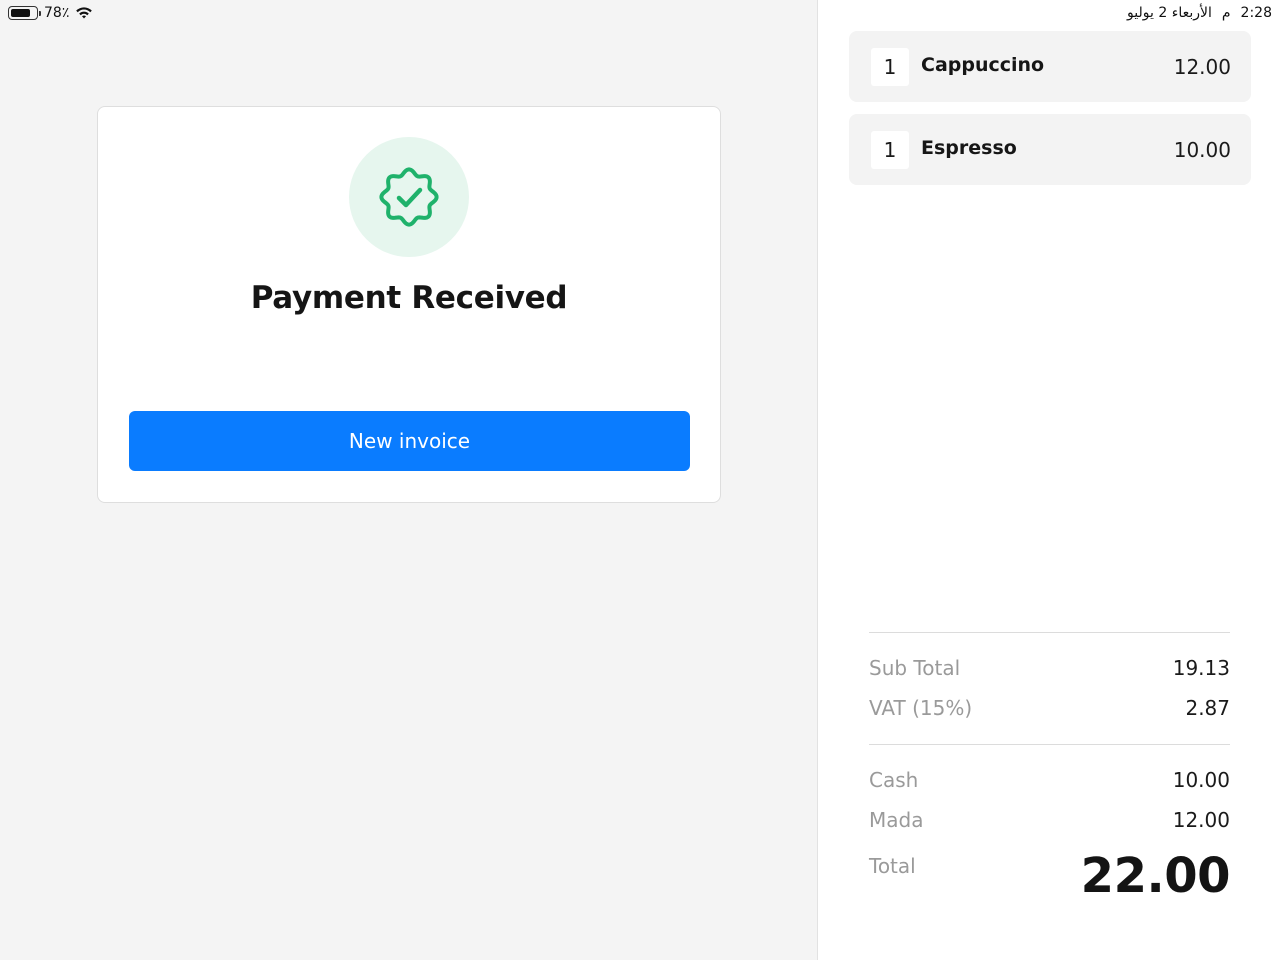  I want to click on payment-row-cash: Cash 10.00, so click(1049, 780).